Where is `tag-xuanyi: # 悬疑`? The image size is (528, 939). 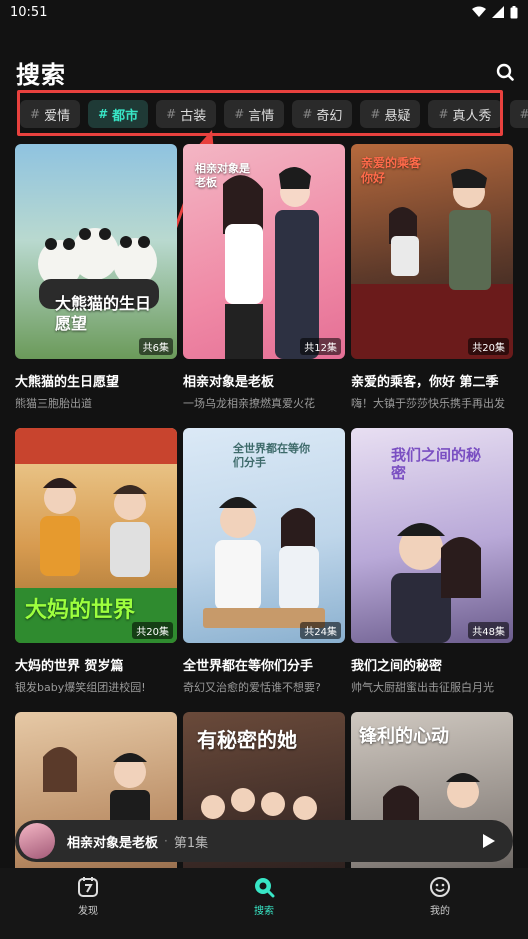 tag-xuanyi: # 悬疑 is located at coordinates (390, 114).